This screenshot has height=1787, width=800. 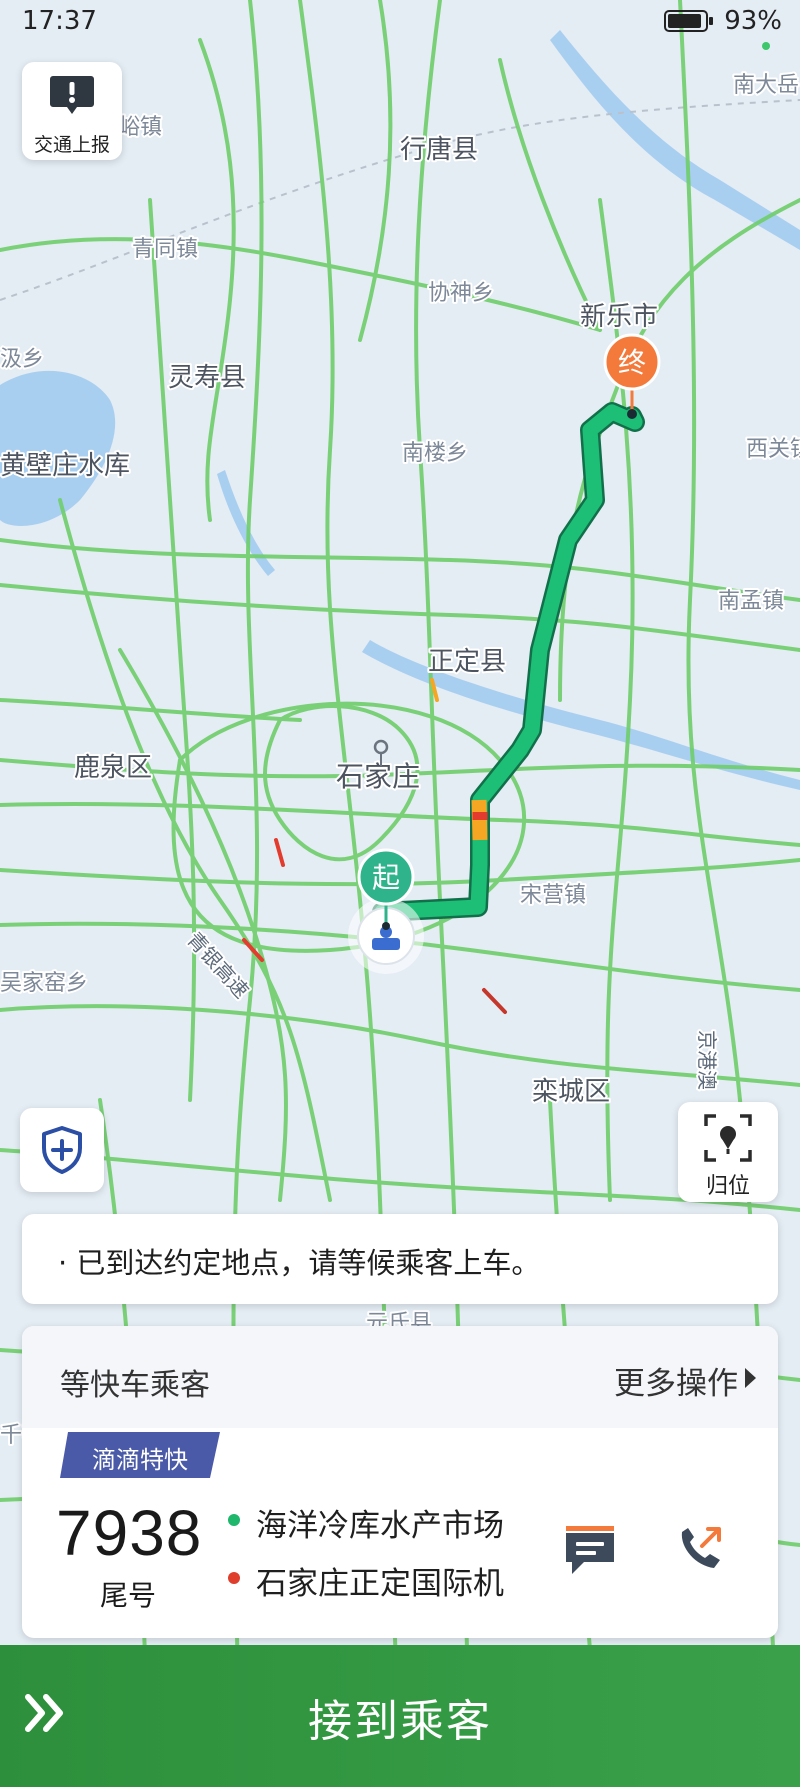 What do you see at coordinates (22, 359) in the screenshot?
I see `map-label: 汲乡` at bounding box center [22, 359].